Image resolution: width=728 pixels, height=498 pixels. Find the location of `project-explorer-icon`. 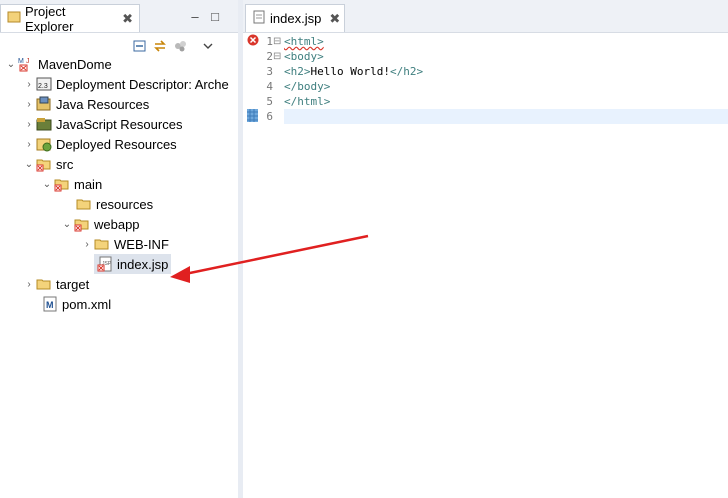

project-explorer-icon is located at coordinates (14, 18).